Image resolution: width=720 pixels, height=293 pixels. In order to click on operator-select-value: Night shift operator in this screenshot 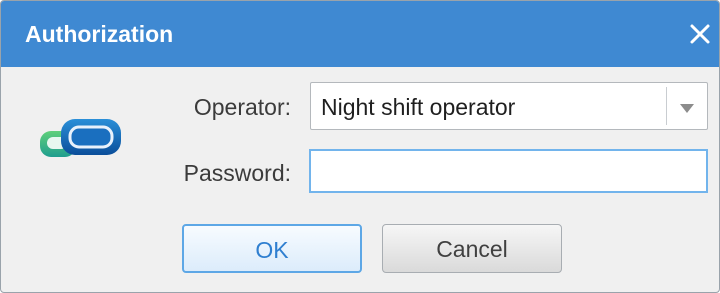, I will do `click(418, 107)`.